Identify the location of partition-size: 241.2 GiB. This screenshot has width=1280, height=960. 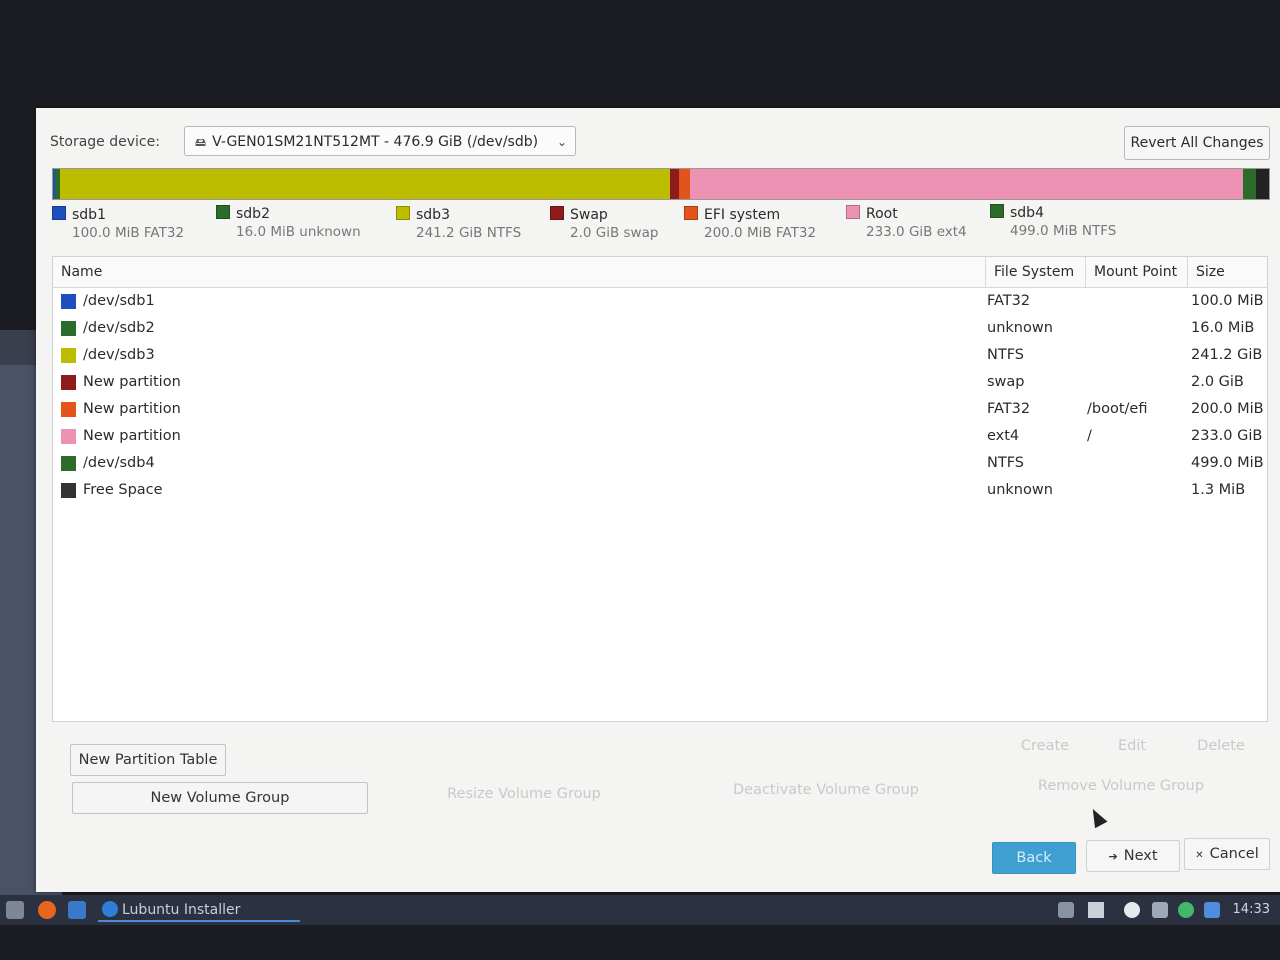
(1227, 355).